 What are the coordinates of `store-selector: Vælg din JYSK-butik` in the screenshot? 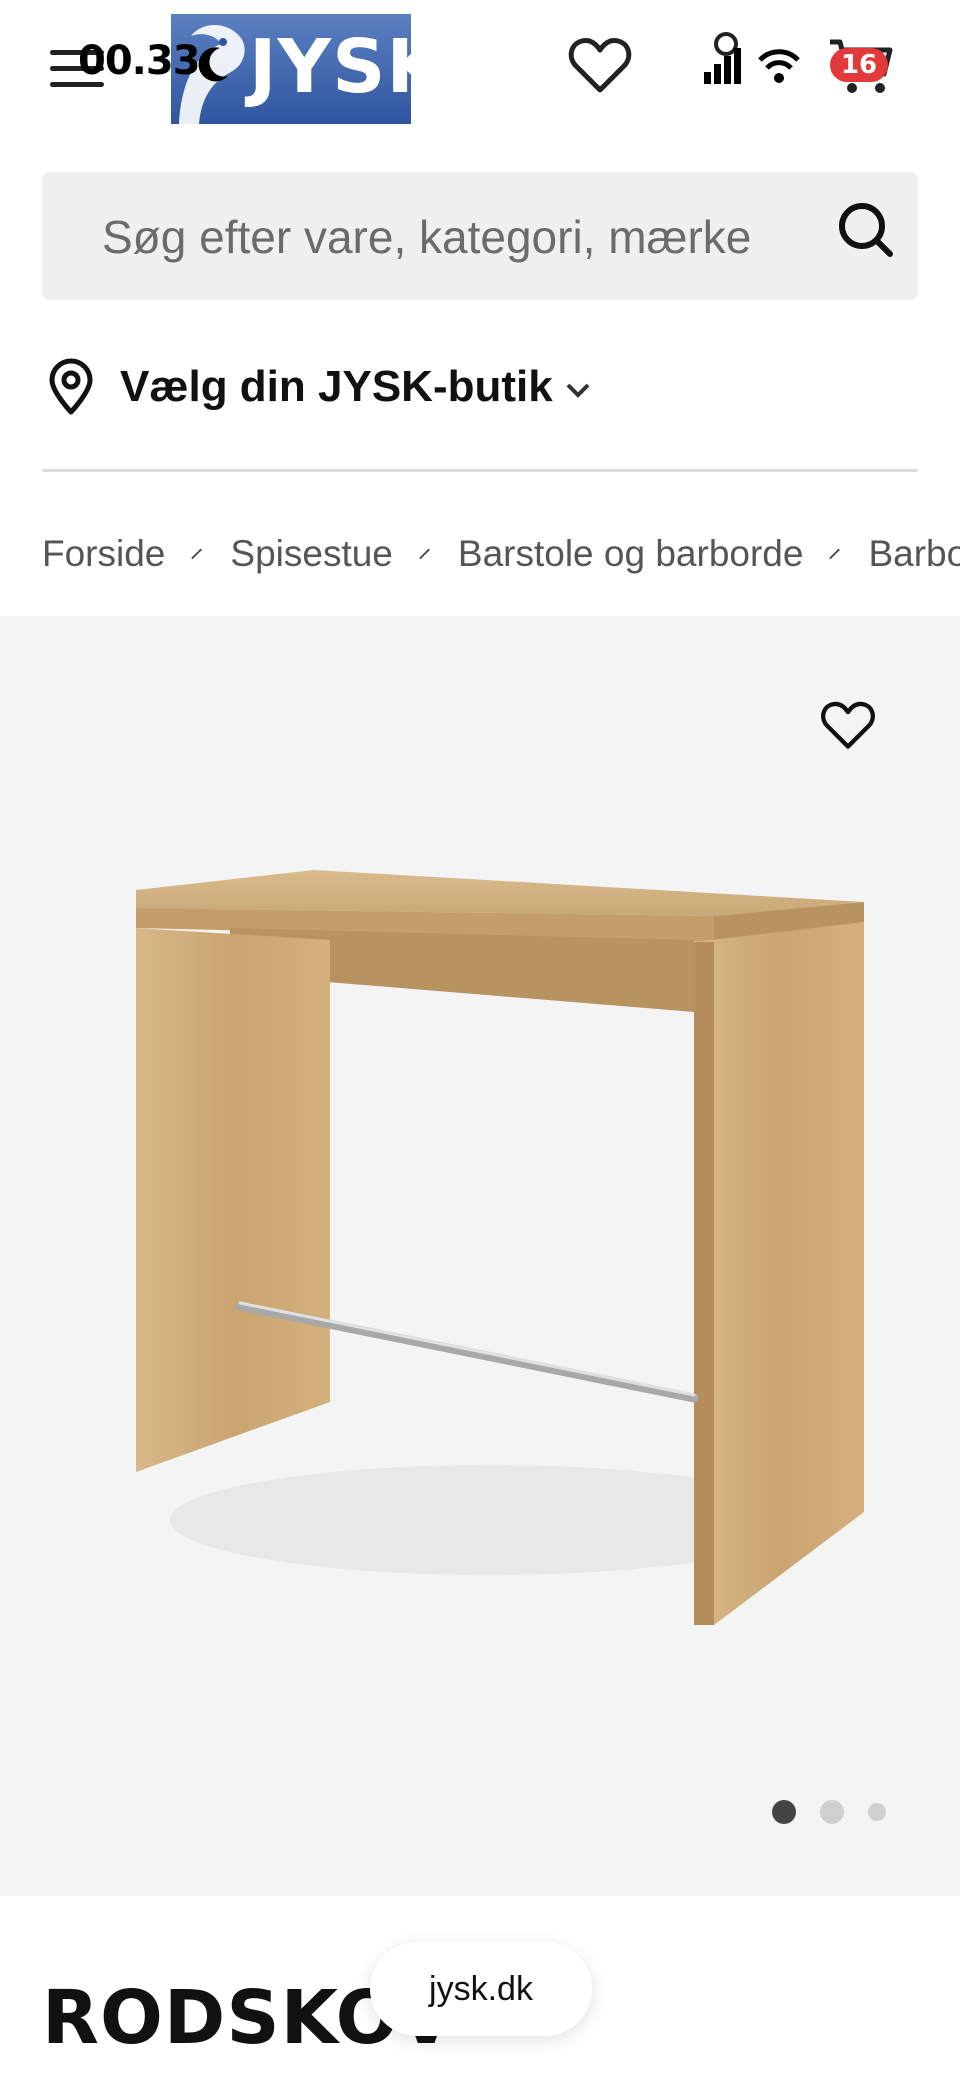 It's located at (317, 387).